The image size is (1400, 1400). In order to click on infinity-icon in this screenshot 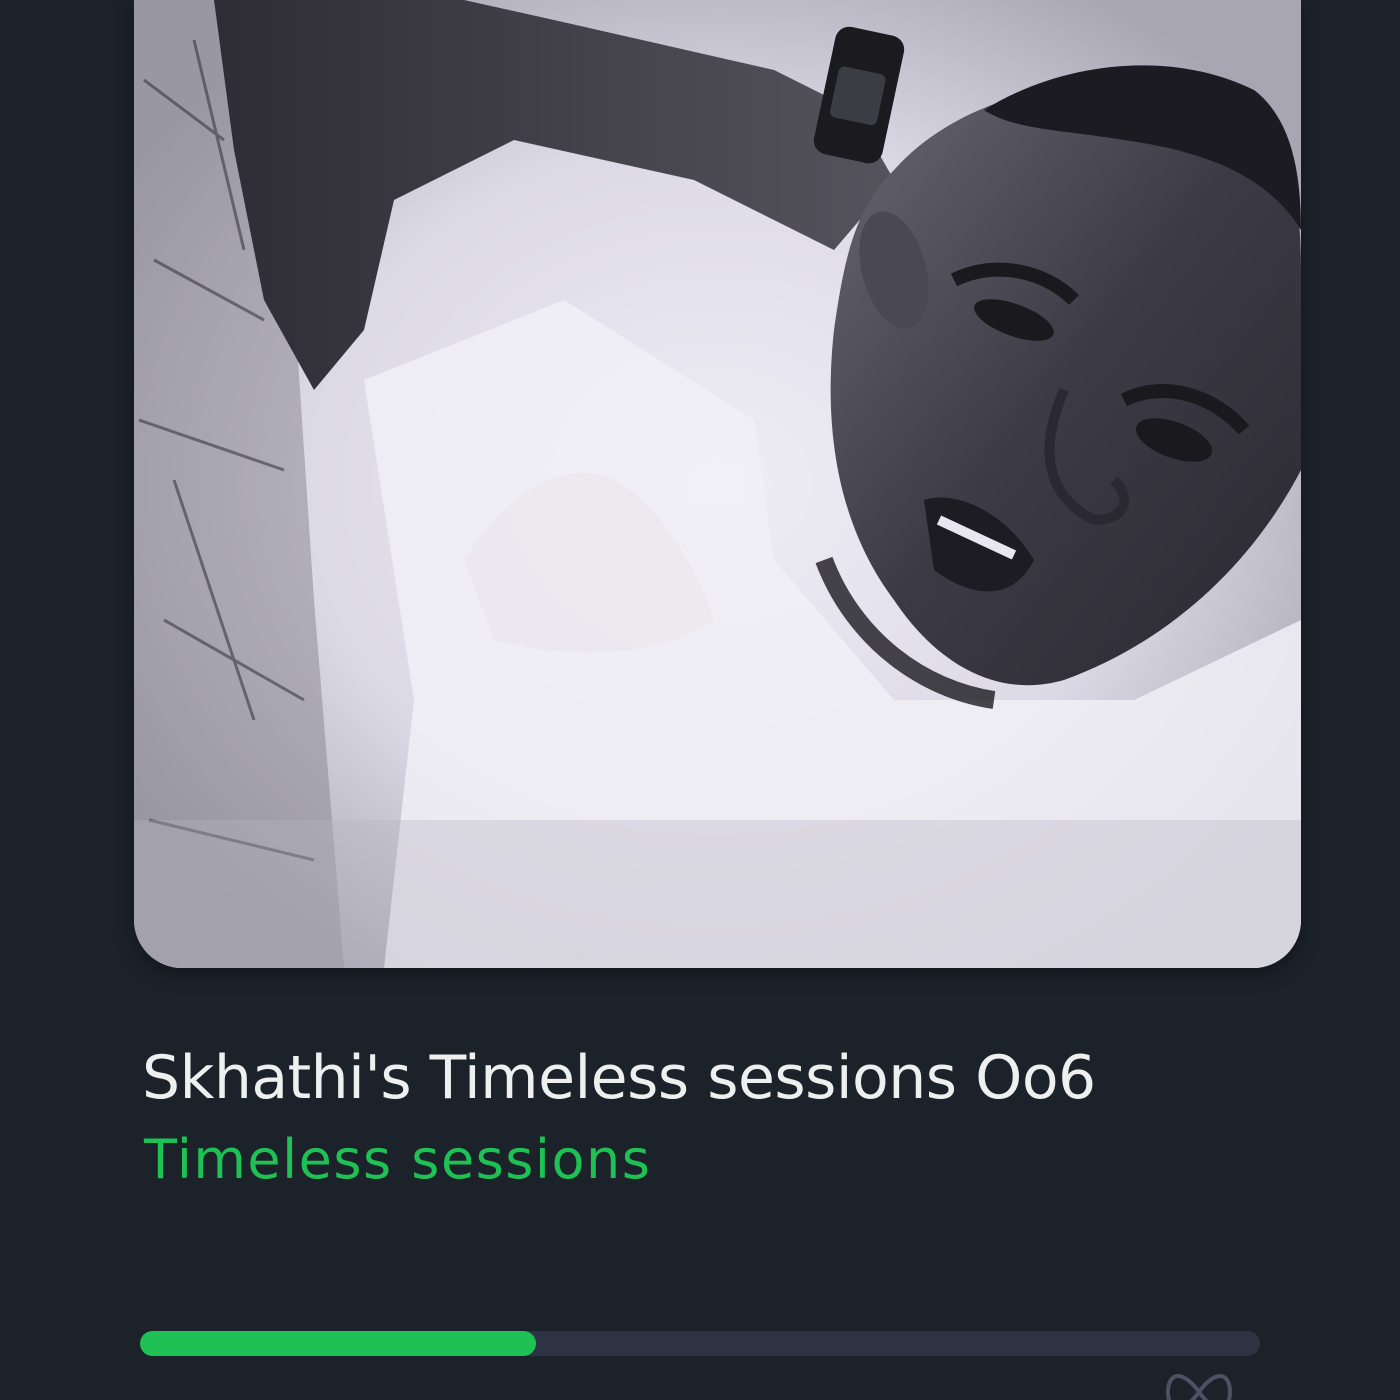, I will do `click(1199, 1383)`.